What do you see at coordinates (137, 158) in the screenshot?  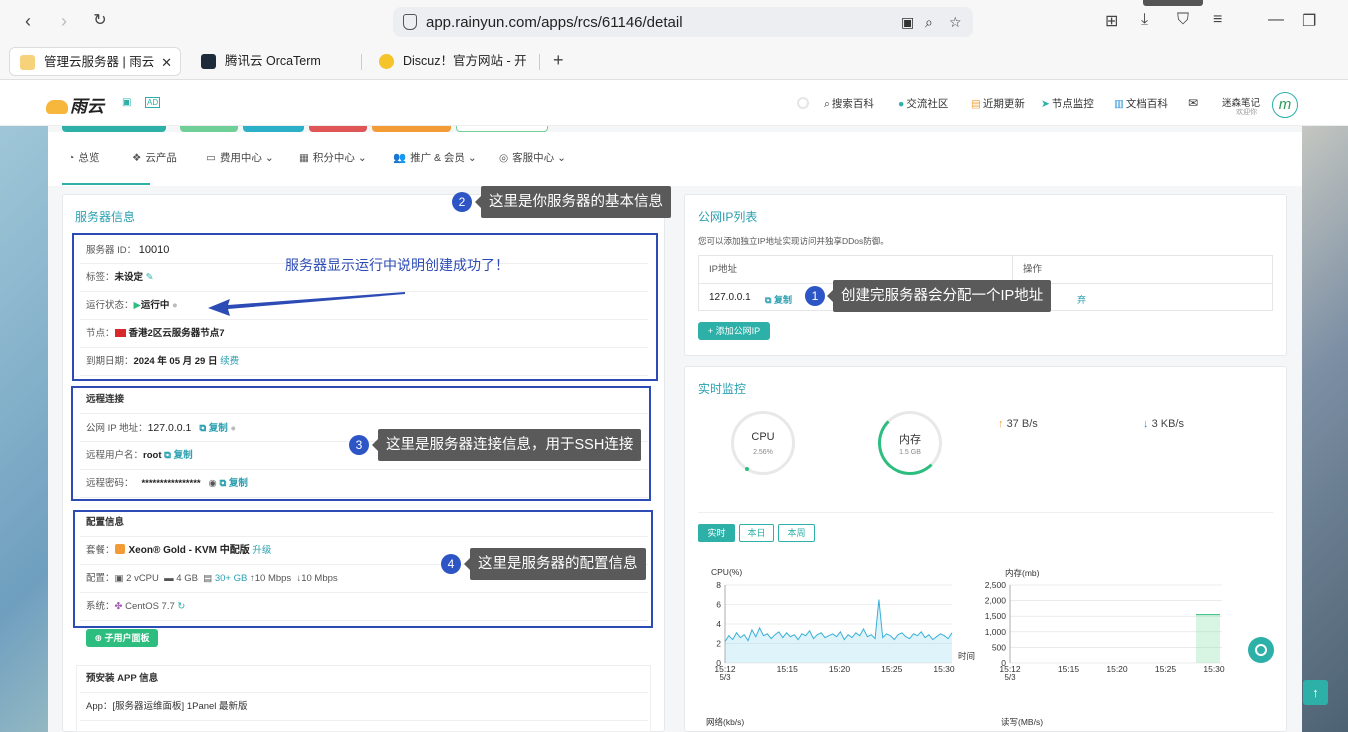 I see `cubes-icon: ❖` at bounding box center [137, 158].